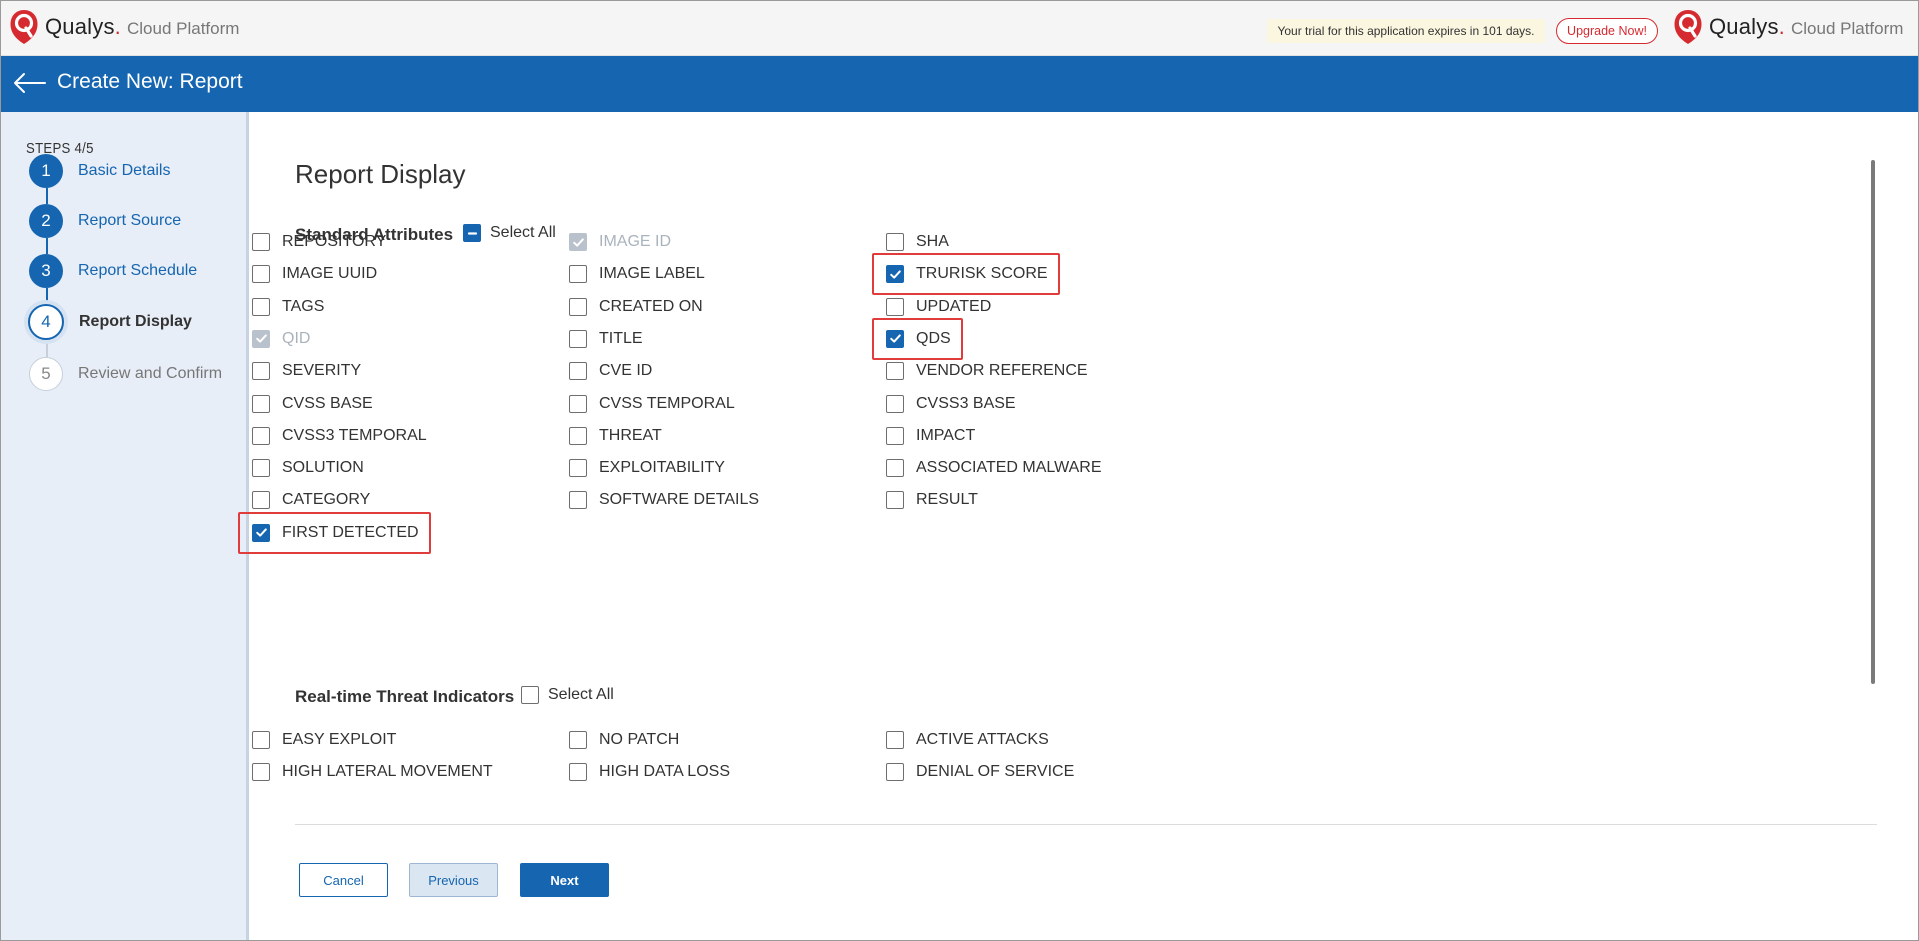 The image size is (1919, 941). I want to click on option-cvss-temporal: CVSS TEMPORAL, so click(652, 403).